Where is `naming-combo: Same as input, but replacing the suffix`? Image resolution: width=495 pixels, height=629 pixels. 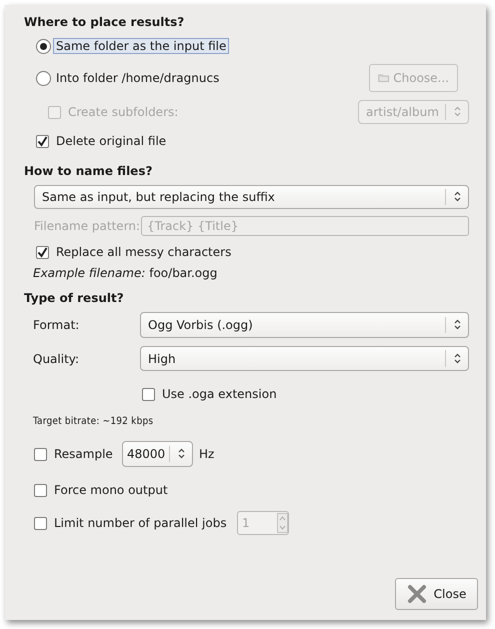 naming-combo: Same as input, but replacing the suffix is located at coordinates (251, 197).